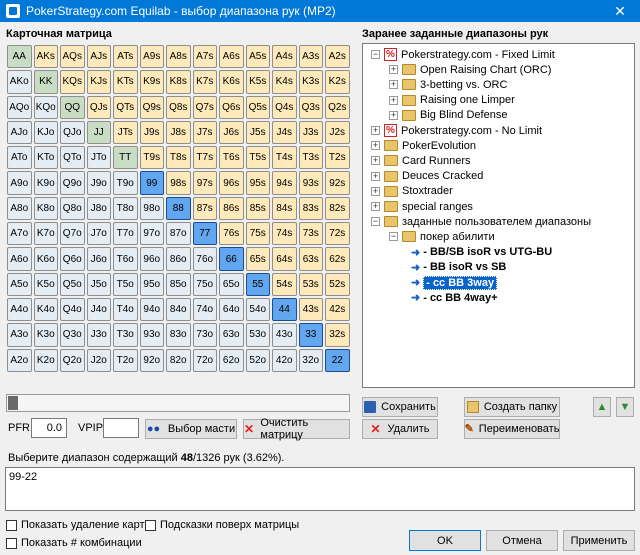  Describe the element at coordinates (151, 360) in the screenshot. I see `matrix-cell: 92o` at that location.